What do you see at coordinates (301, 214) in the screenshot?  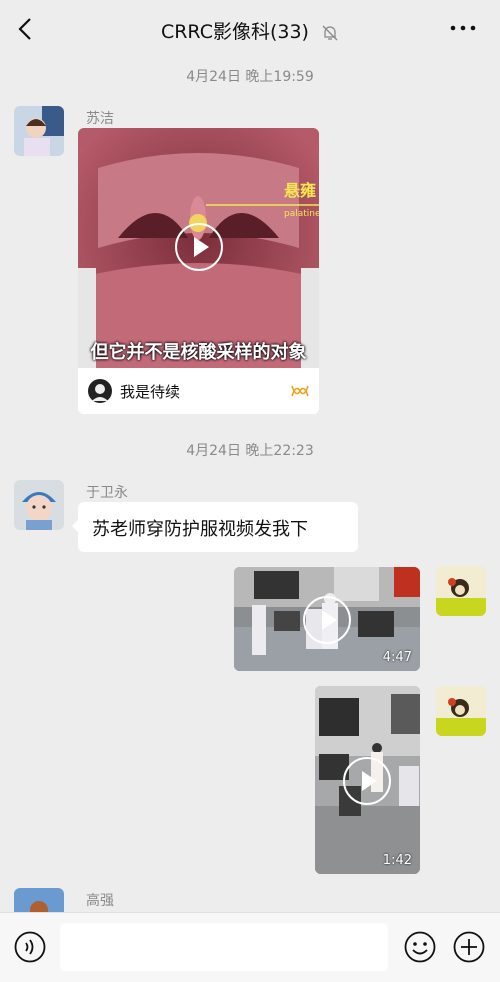 I see `overlay-tag-en: palatine u` at bounding box center [301, 214].